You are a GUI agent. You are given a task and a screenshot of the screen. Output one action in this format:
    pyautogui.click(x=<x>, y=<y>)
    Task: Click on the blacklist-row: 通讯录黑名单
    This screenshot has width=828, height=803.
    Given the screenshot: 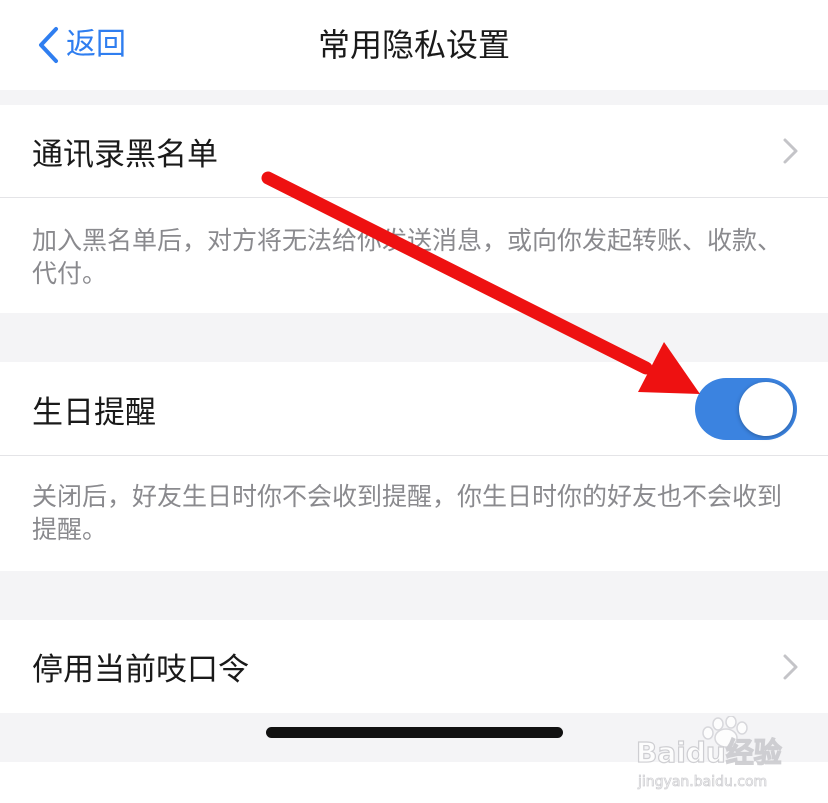 What is the action you would take?
    pyautogui.click(x=414, y=151)
    